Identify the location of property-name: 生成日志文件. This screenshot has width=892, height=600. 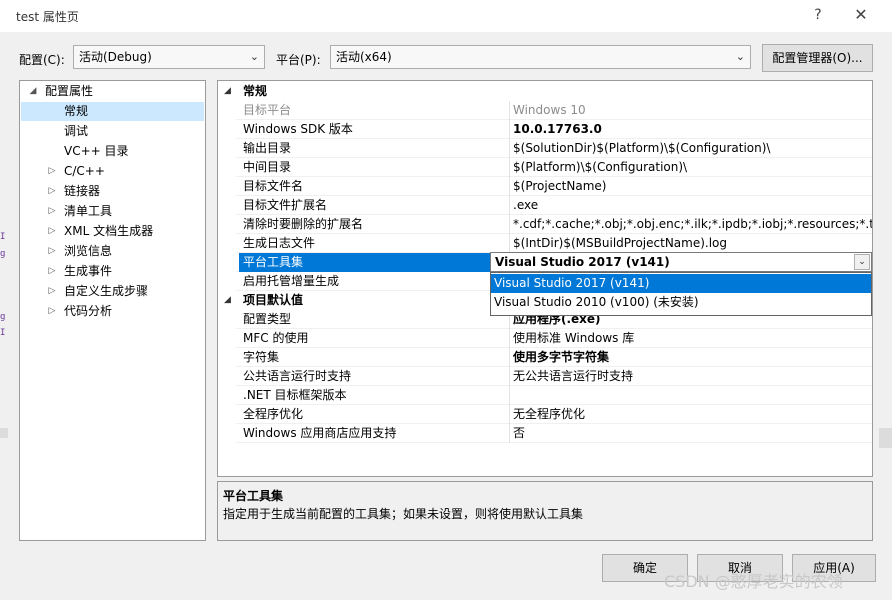
(279, 243).